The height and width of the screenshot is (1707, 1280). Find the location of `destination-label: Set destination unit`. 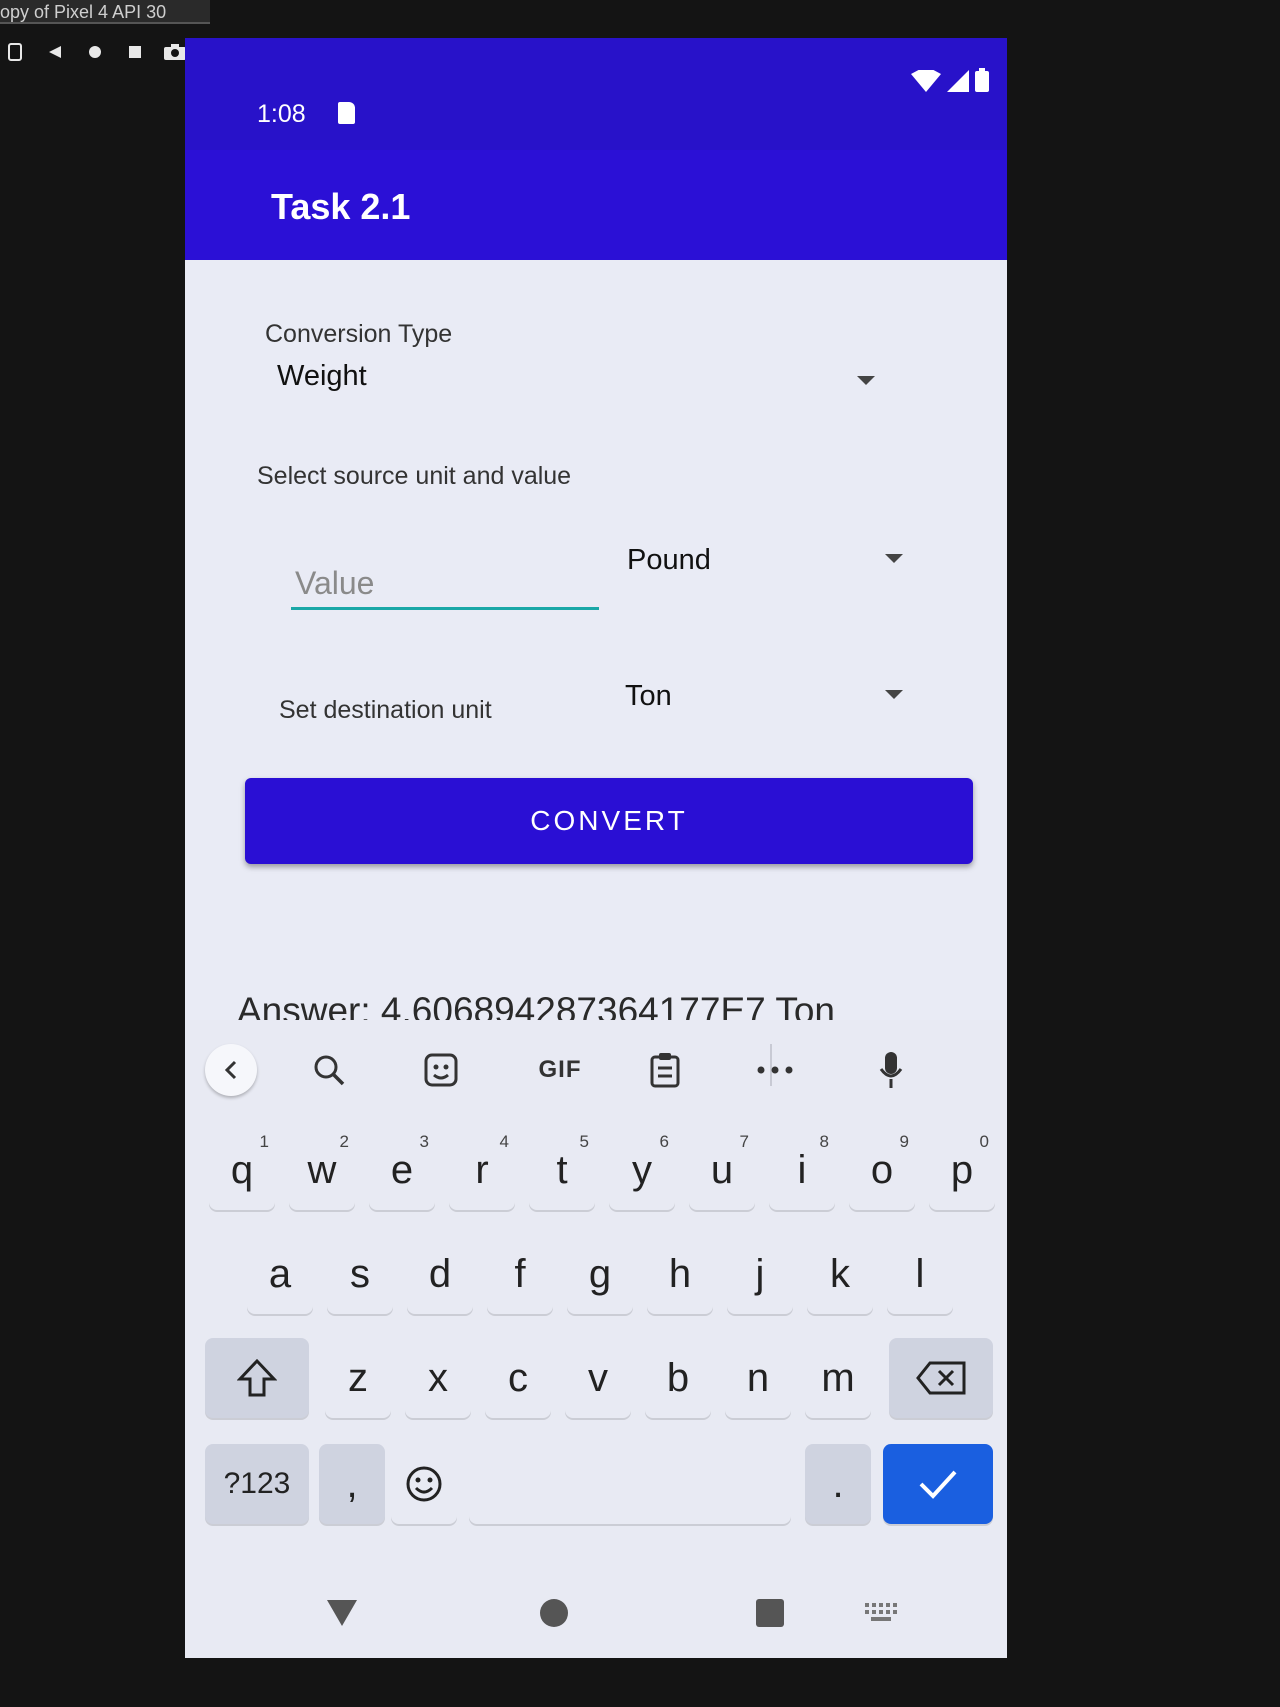

destination-label: Set destination unit is located at coordinates (385, 710).